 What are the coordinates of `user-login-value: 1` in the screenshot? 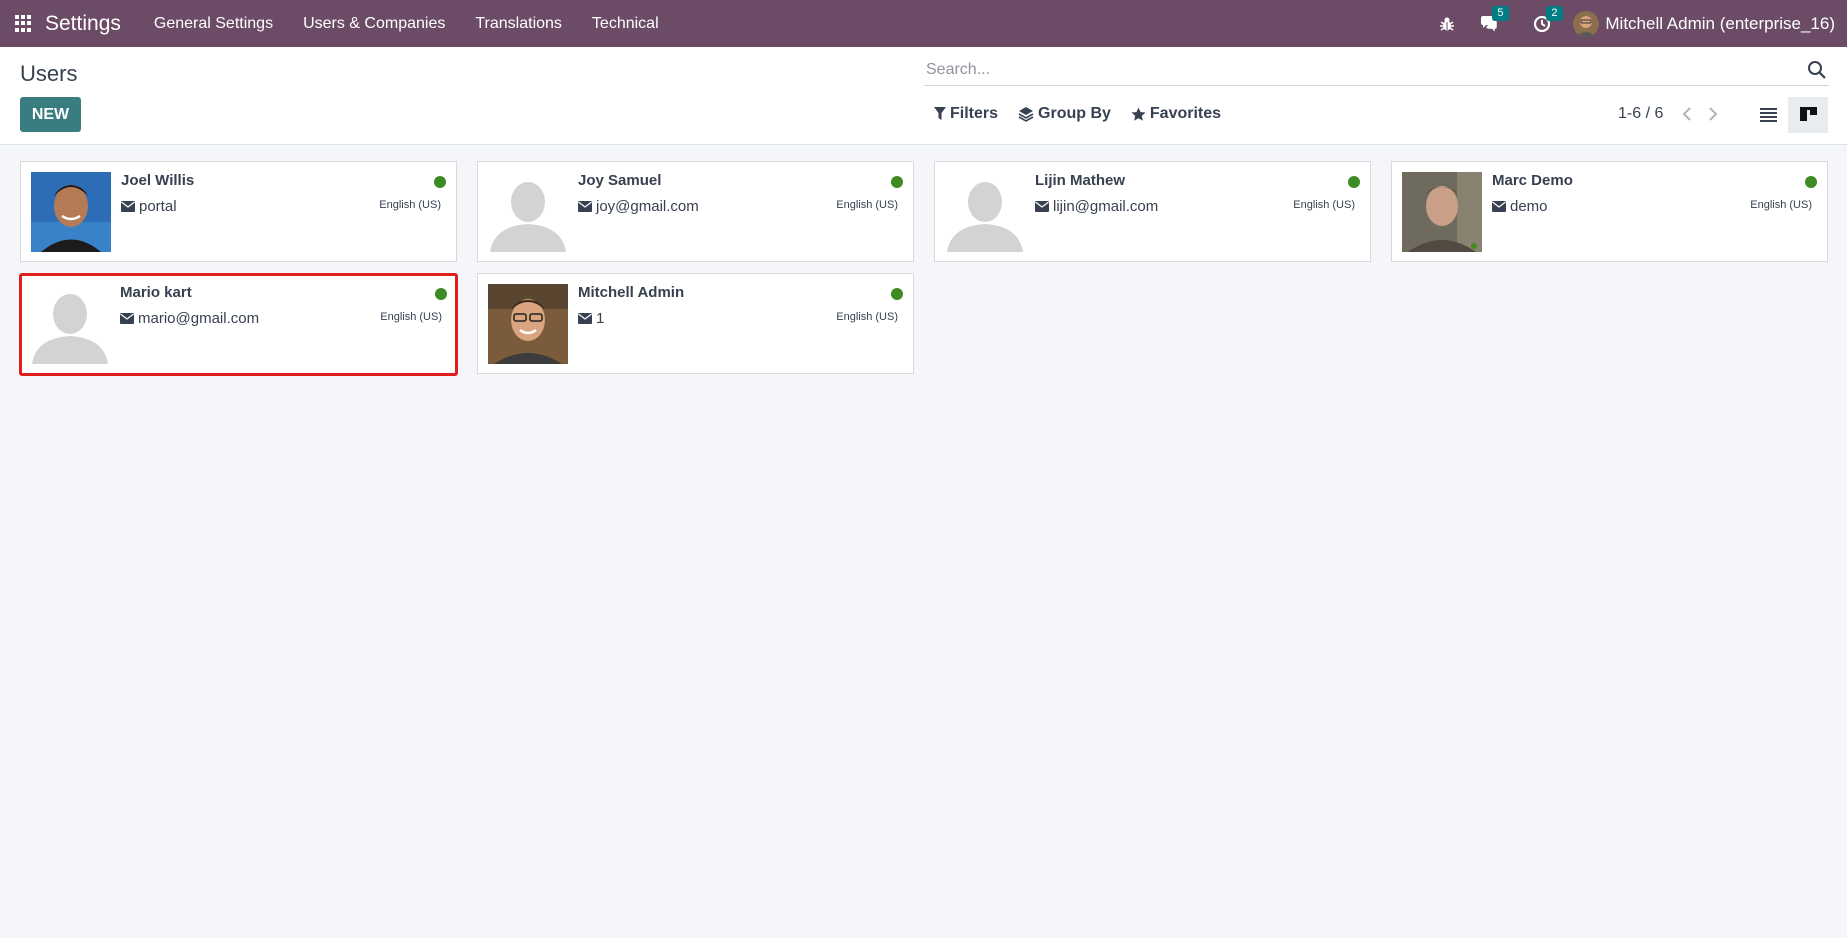 It's located at (600, 318).